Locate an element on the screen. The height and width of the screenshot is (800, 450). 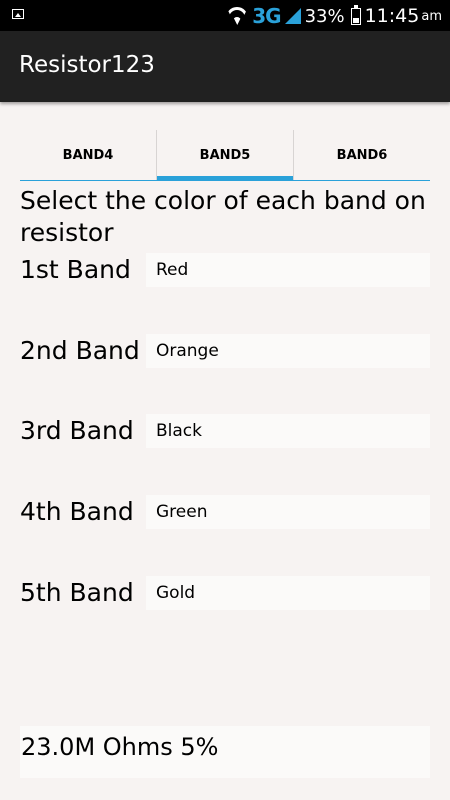
status-right: 3G 33% 11:45 am is located at coordinates (334, 16).